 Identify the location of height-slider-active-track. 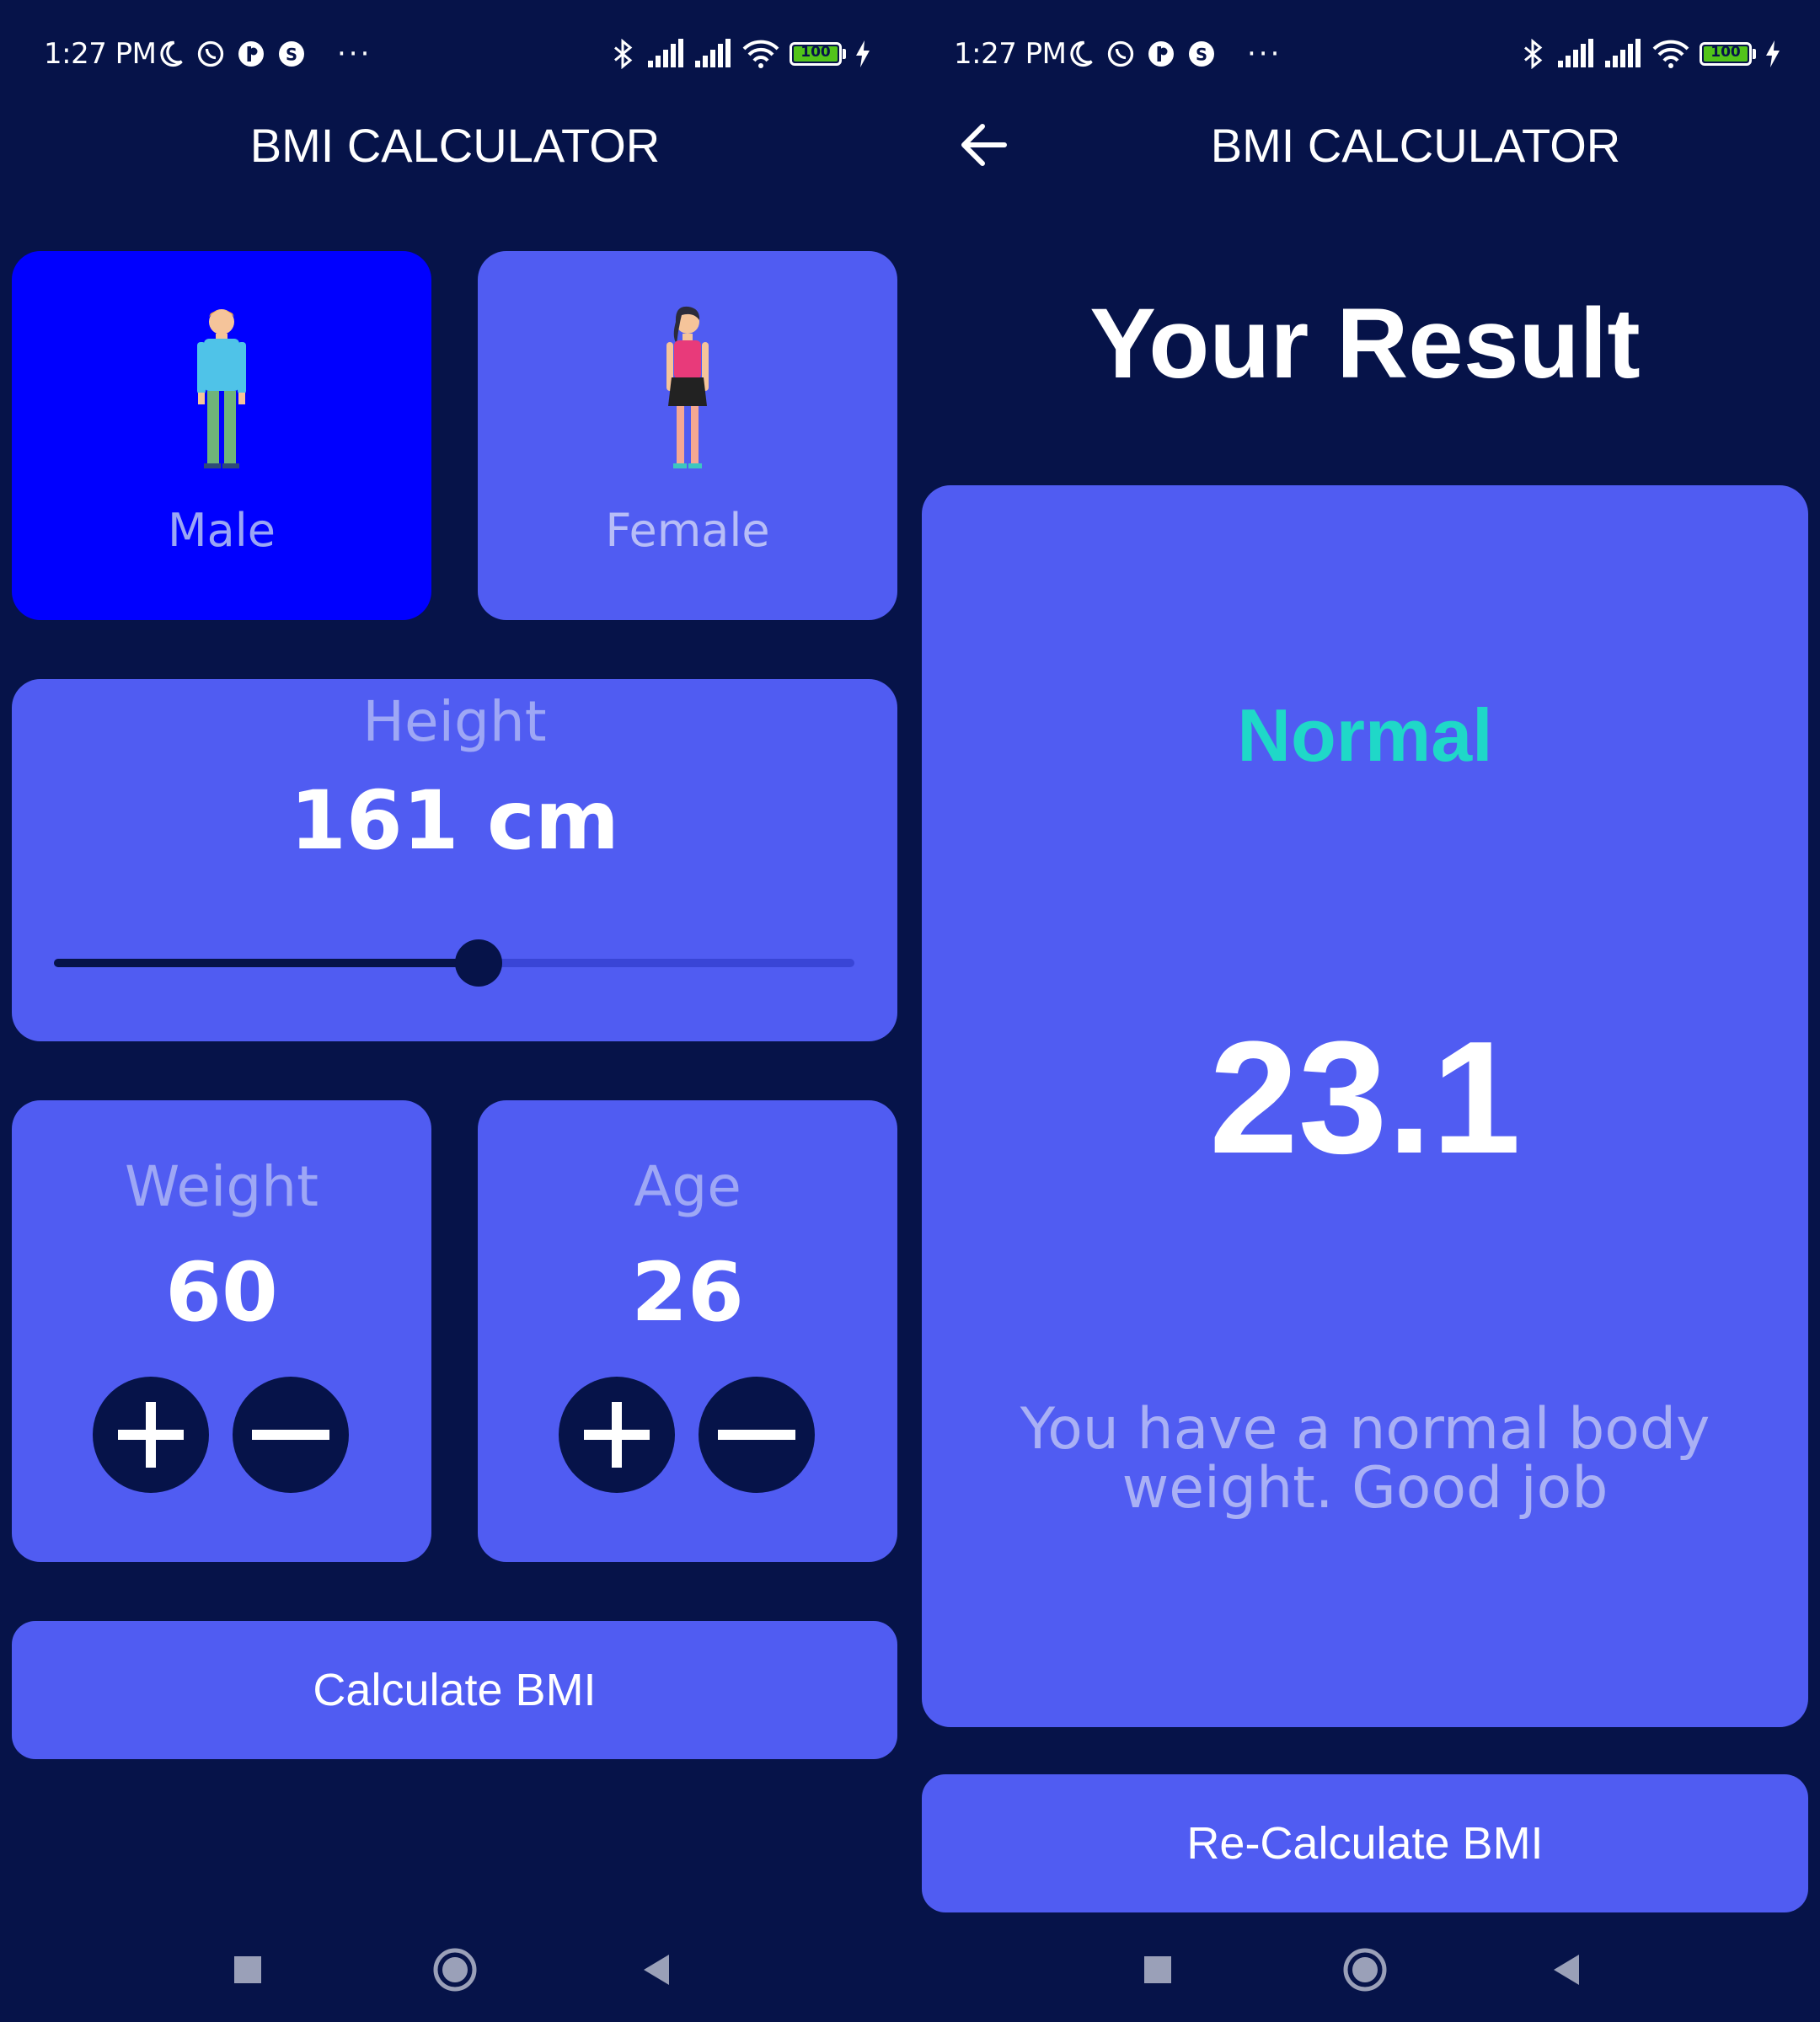
(266, 963).